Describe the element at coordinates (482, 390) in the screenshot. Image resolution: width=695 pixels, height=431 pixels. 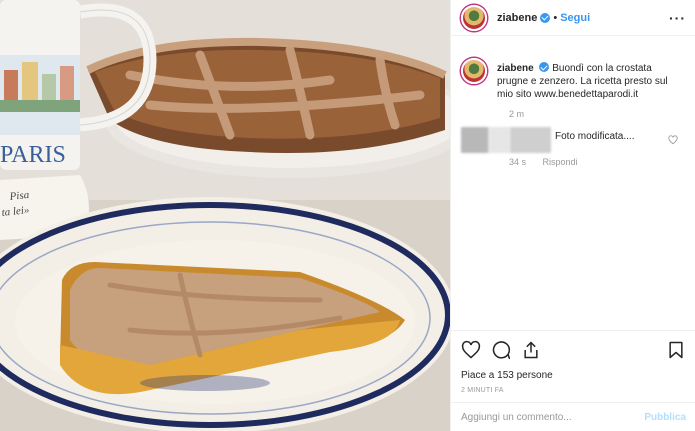
I see `post-timestamp: 2 MINUTI FA` at that location.